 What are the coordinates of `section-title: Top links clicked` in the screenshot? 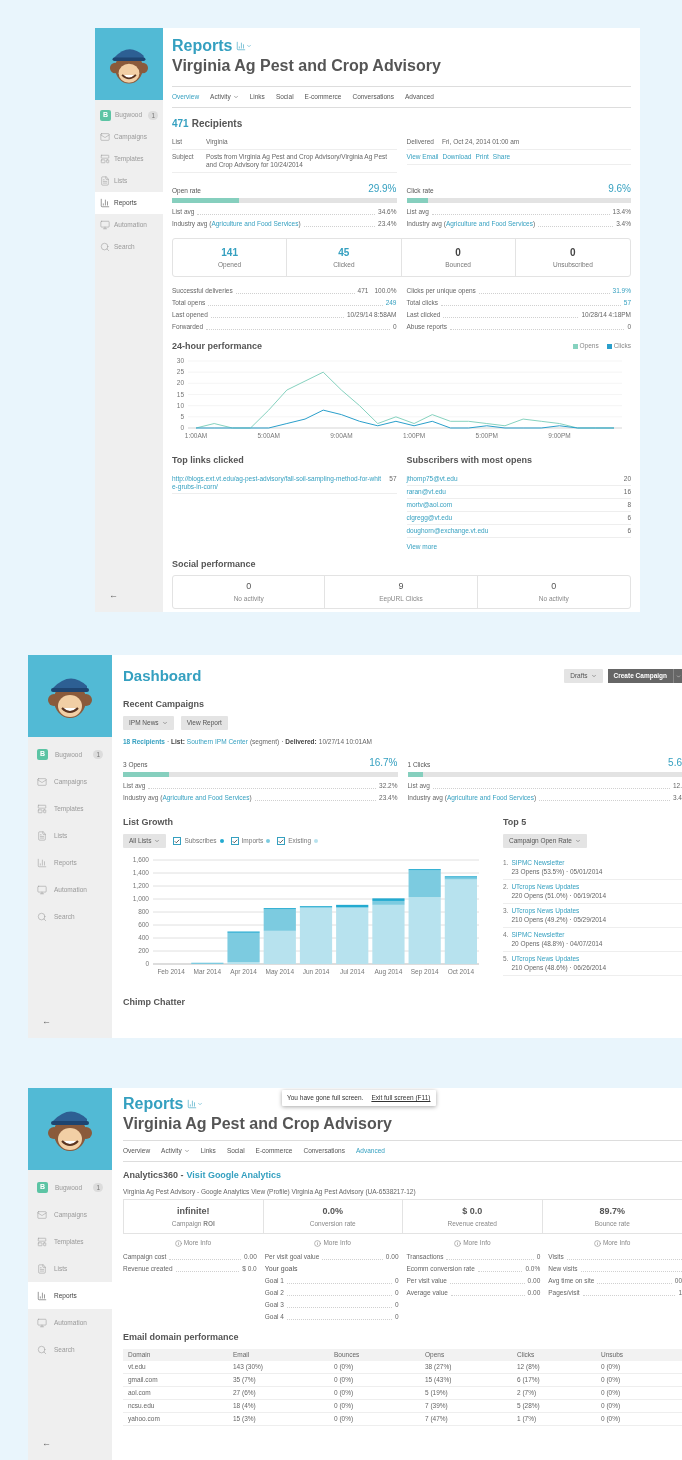 It's located at (208, 460).